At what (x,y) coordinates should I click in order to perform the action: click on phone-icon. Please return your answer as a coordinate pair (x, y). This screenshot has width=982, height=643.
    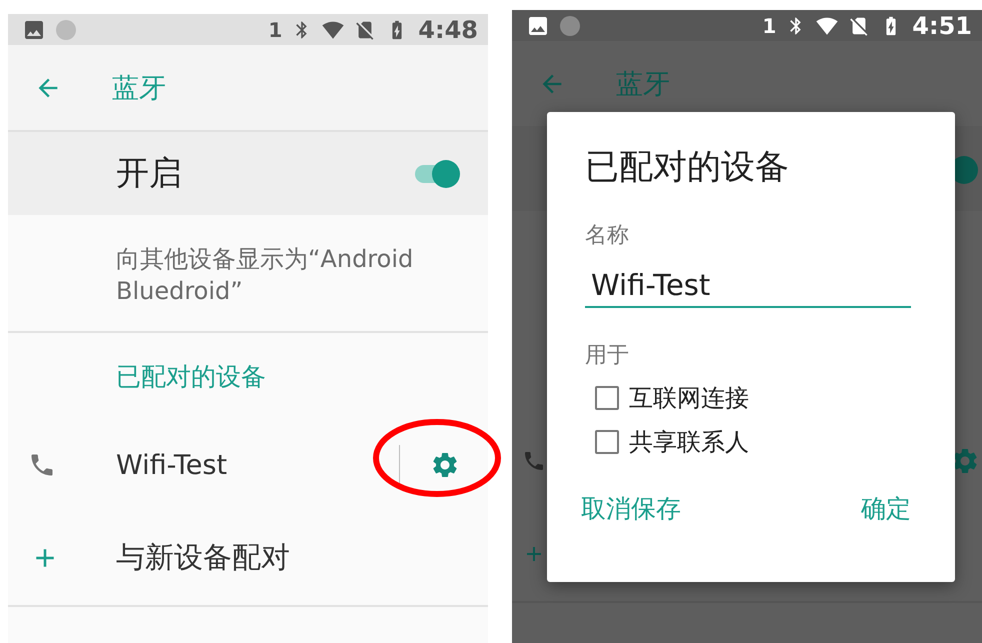
    Looking at the image, I should click on (534, 461).